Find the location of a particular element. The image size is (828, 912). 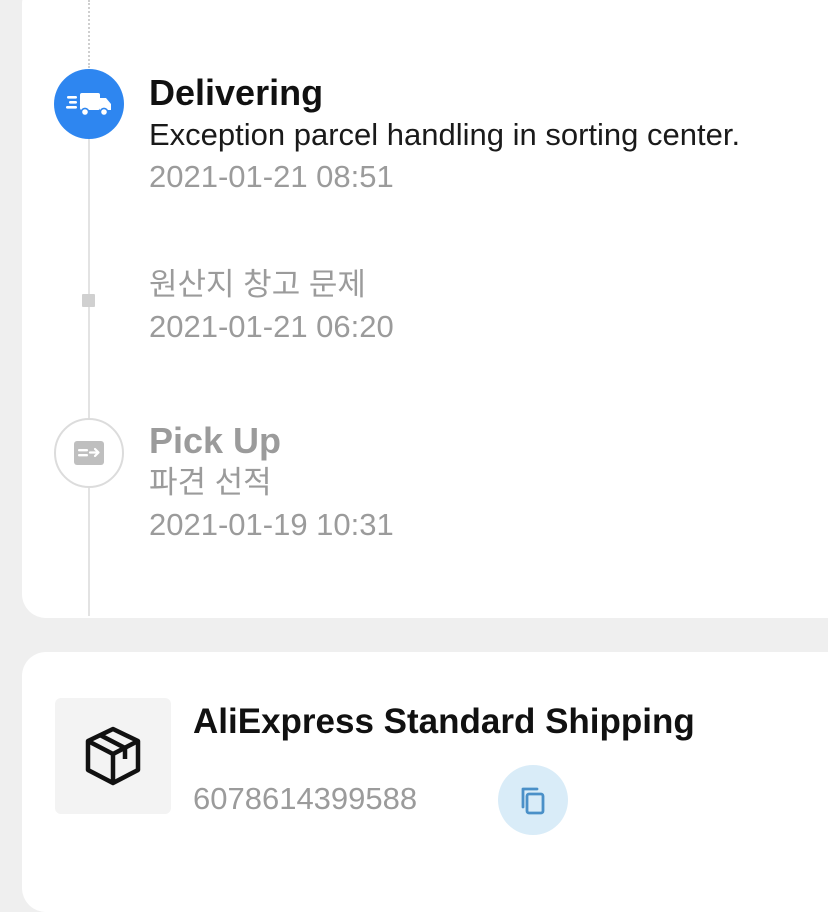

event-description: 원산지 창고 문제 is located at coordinates (257, 284).